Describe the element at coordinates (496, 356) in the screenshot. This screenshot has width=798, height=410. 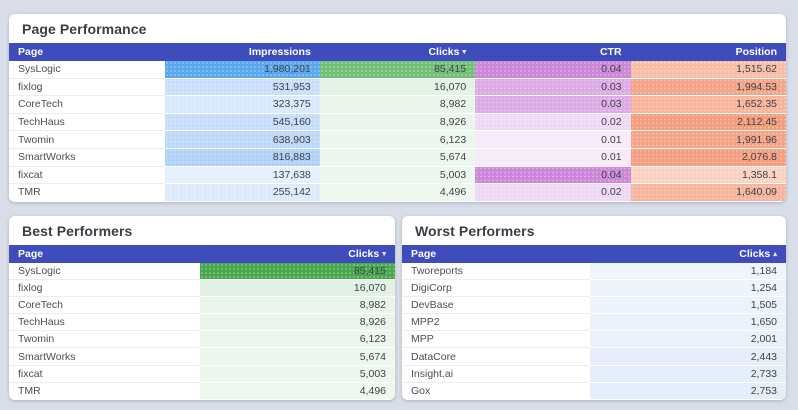
I see `page-cell: DataCore` at that location.